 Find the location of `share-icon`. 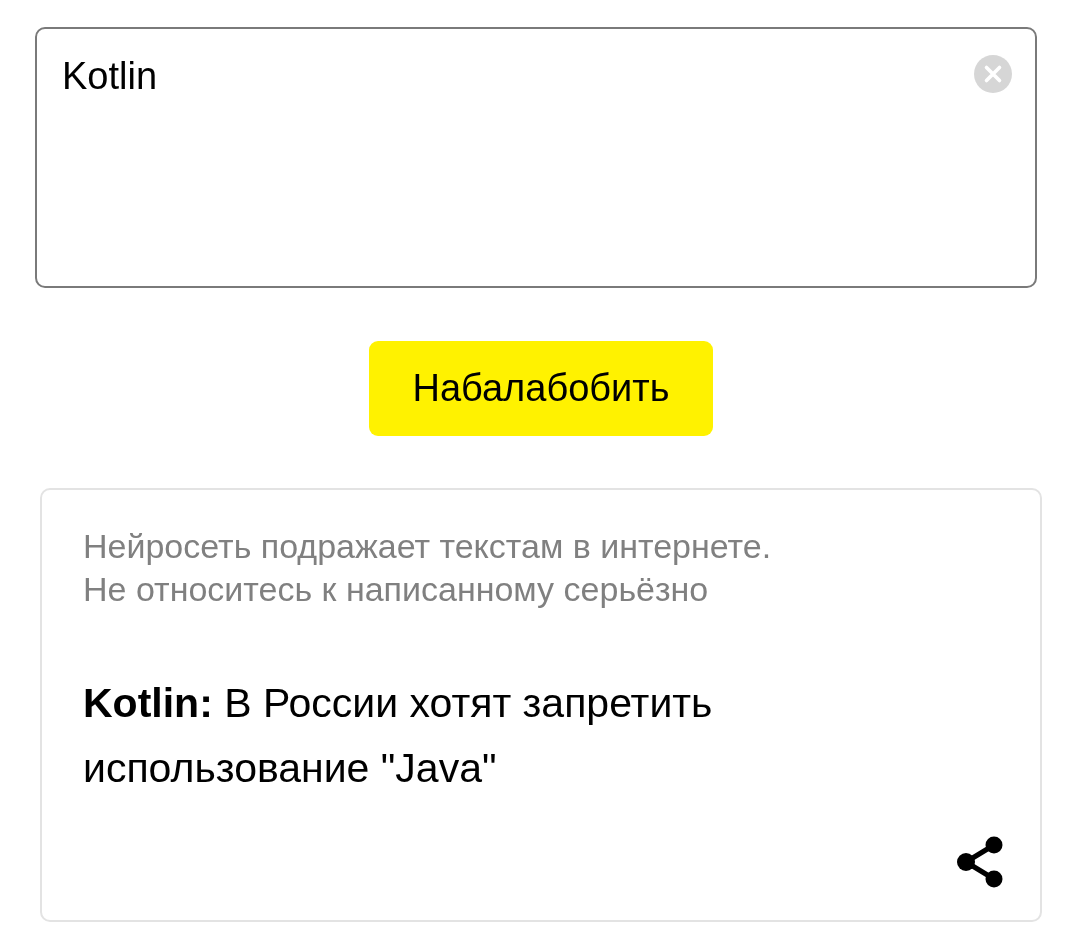

share-icon is located at coordinates (980, 862).